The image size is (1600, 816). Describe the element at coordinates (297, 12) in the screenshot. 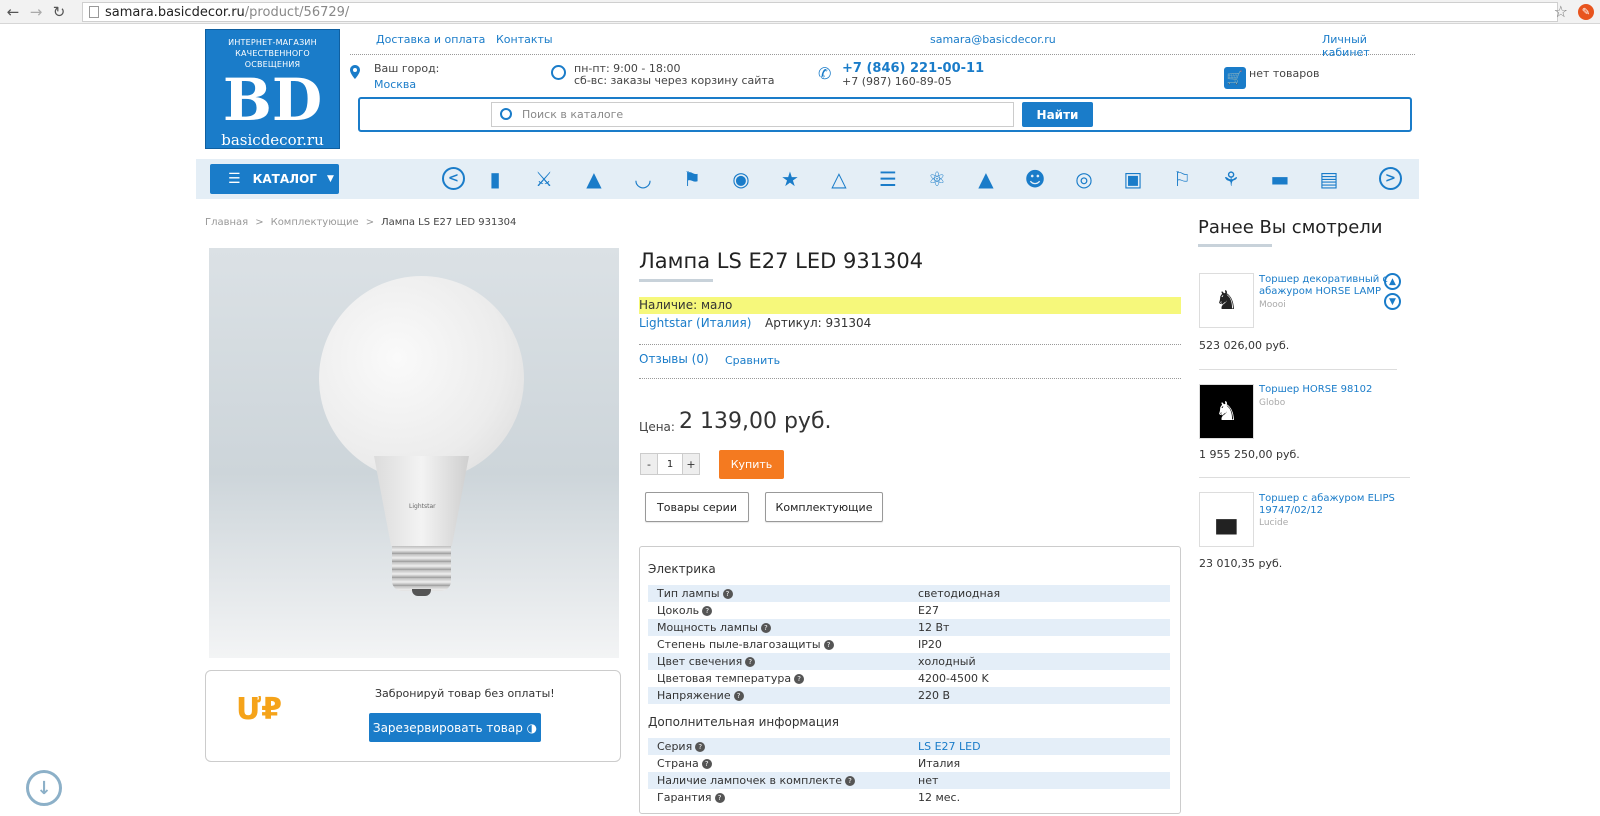

I see `url-path: /product/56729/` at that location.